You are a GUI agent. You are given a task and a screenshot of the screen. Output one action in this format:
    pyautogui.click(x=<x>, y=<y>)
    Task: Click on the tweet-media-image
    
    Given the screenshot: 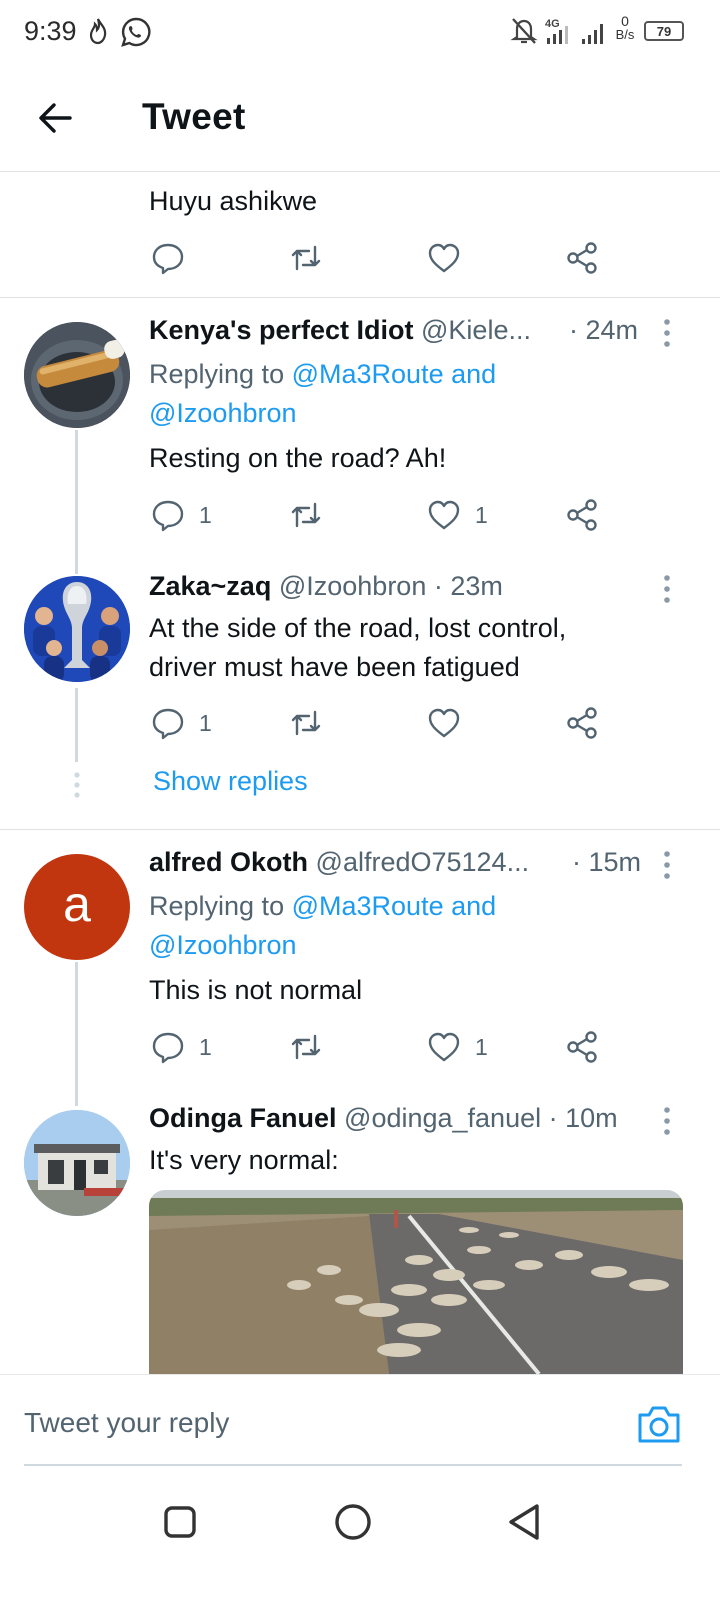 What is the action you would take?
    pyautogui.click(x=416, y=1282)
    